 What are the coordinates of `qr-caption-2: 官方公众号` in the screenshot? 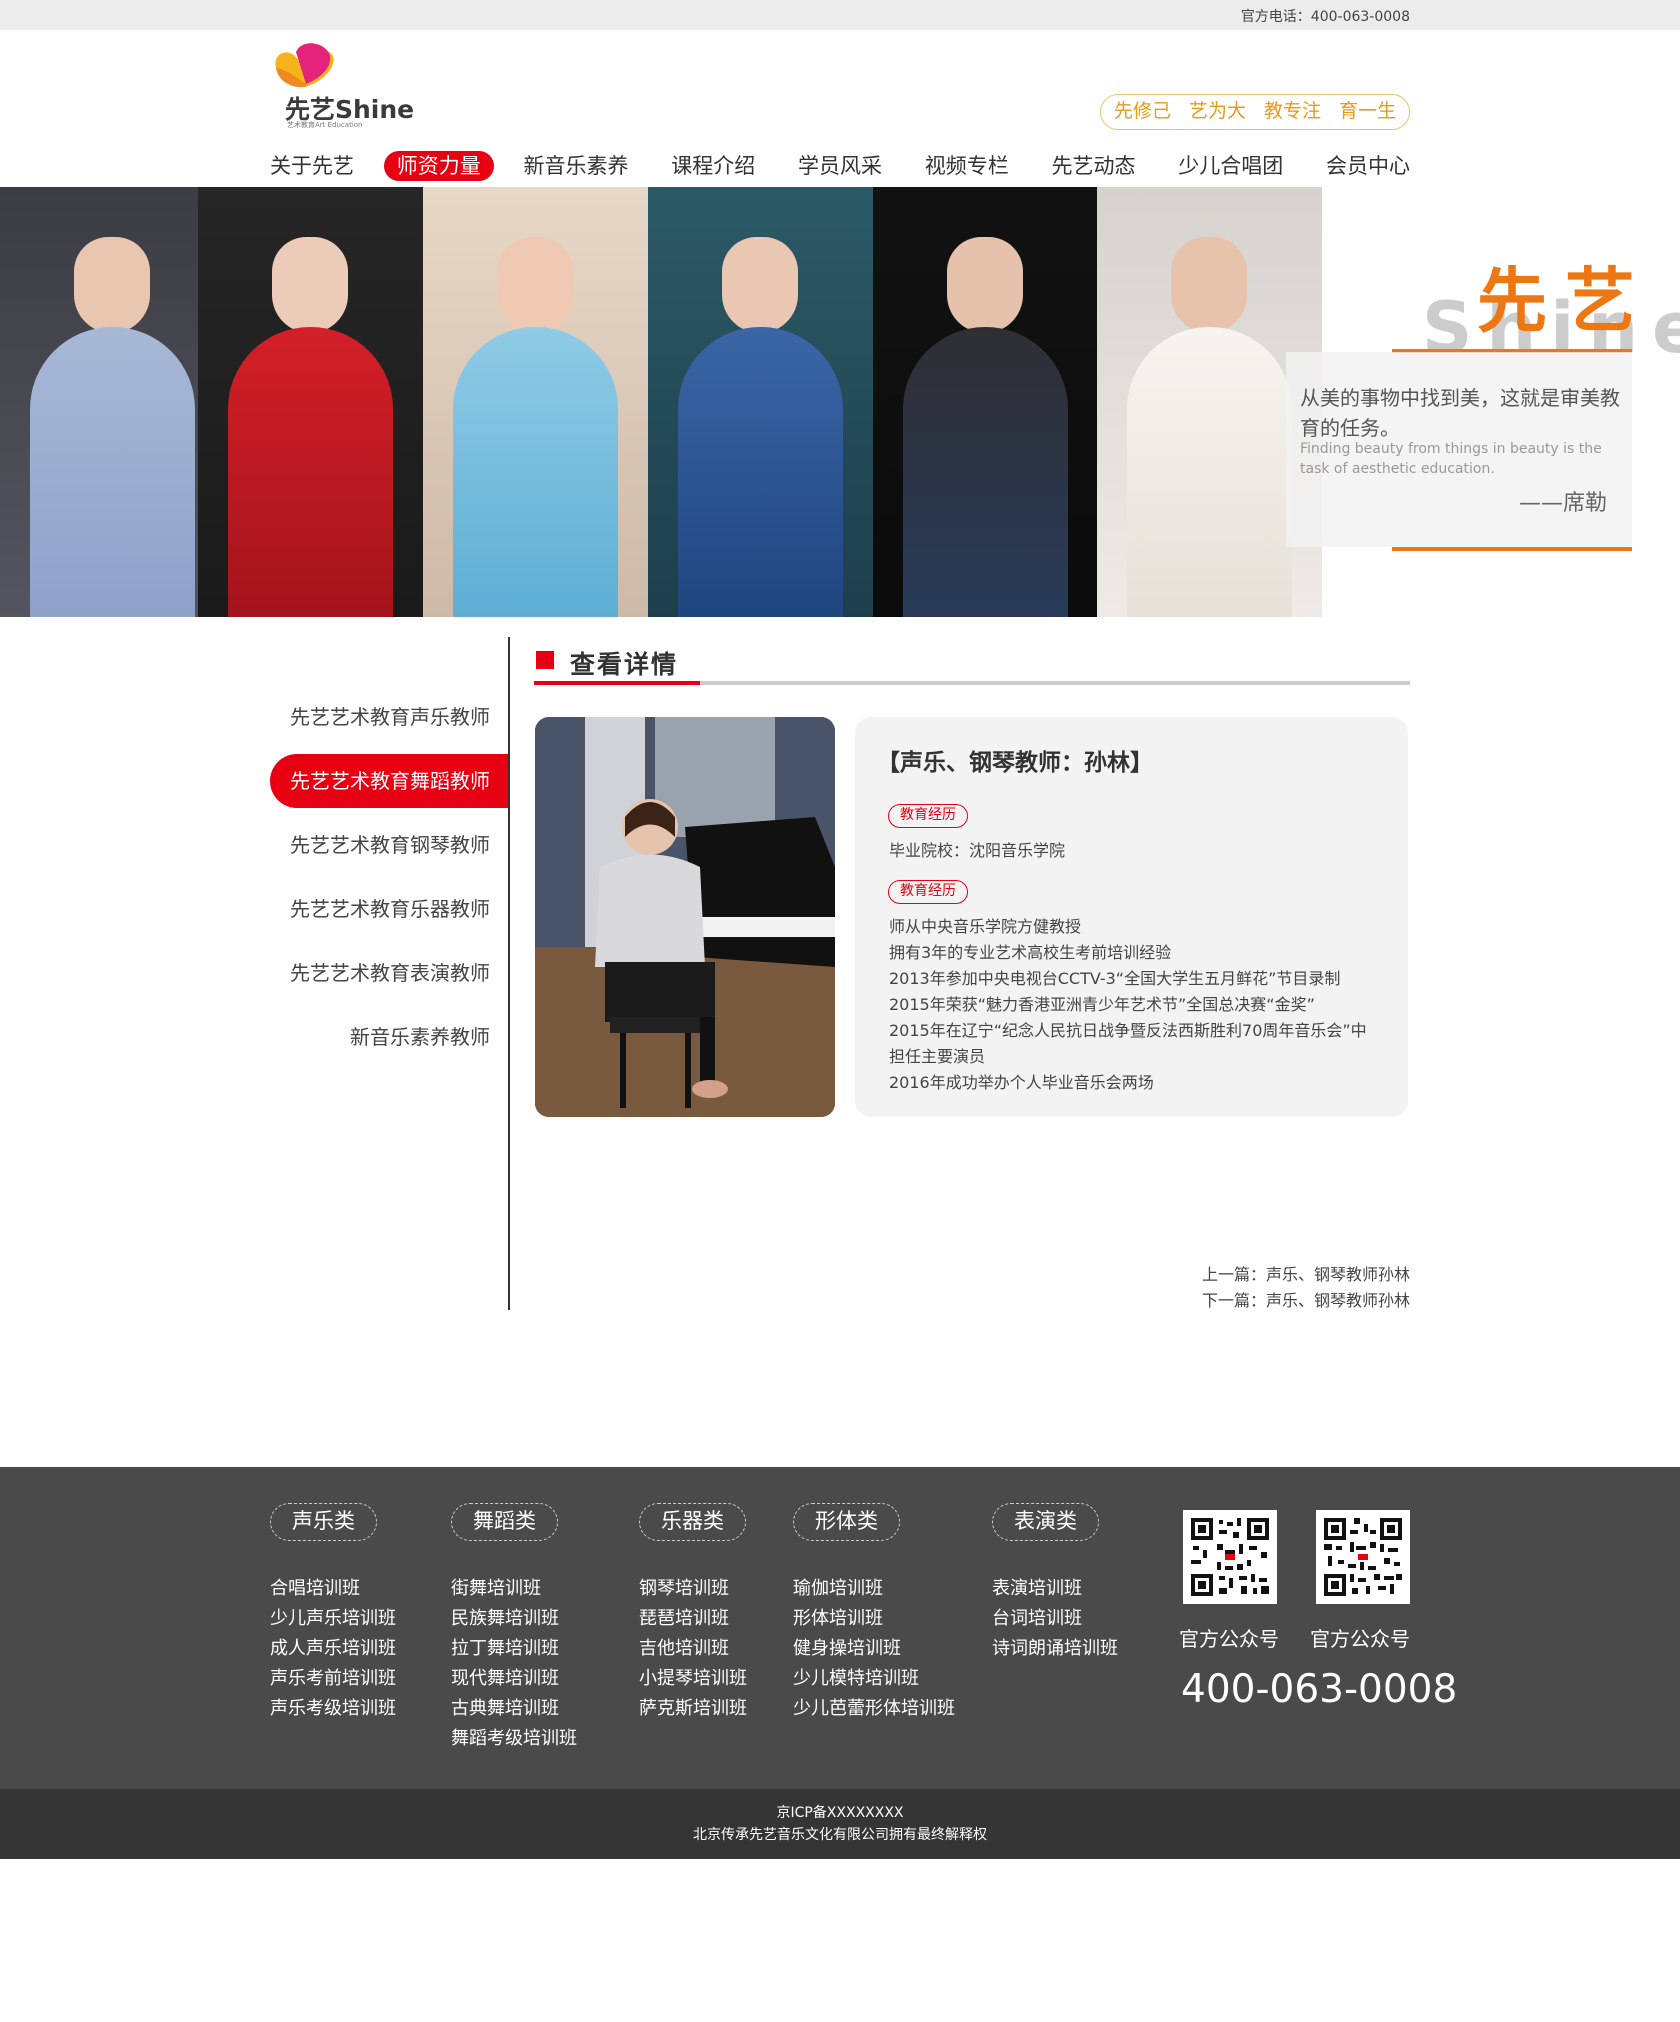 It's located at (1360, 1639).